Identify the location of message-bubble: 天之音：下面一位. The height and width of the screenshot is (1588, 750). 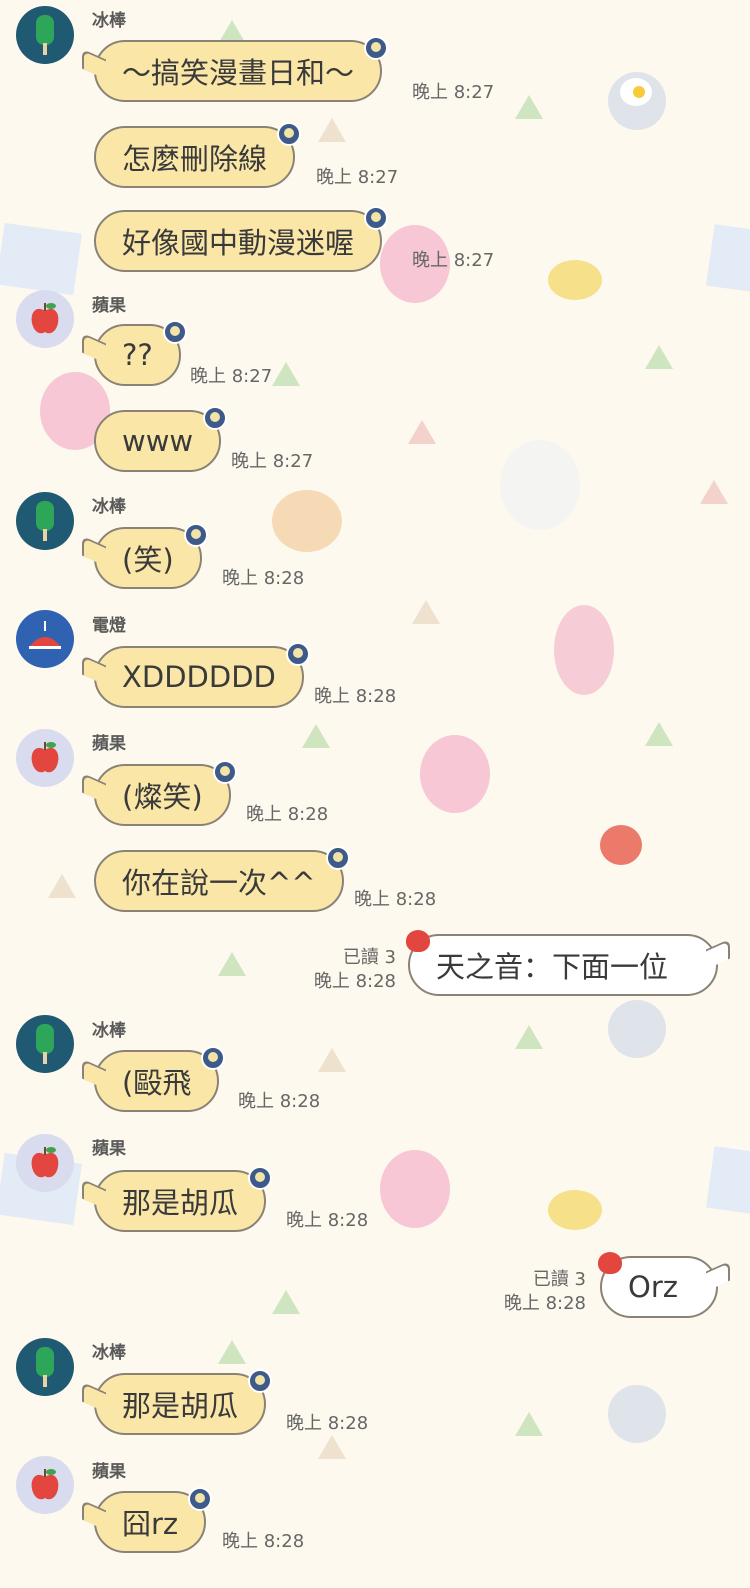
(562, 963).